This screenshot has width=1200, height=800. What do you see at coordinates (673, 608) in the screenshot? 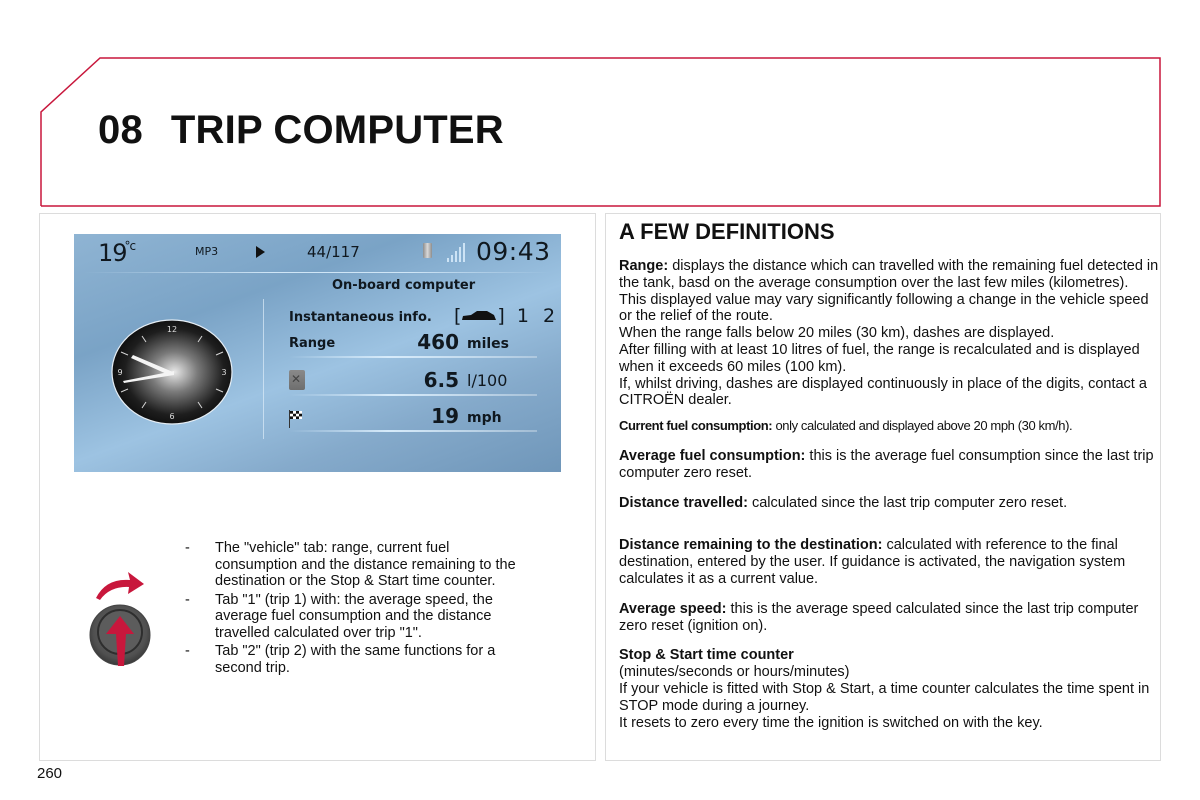
I see `definition-term: Average speed:` at bounding box center [673, 608].